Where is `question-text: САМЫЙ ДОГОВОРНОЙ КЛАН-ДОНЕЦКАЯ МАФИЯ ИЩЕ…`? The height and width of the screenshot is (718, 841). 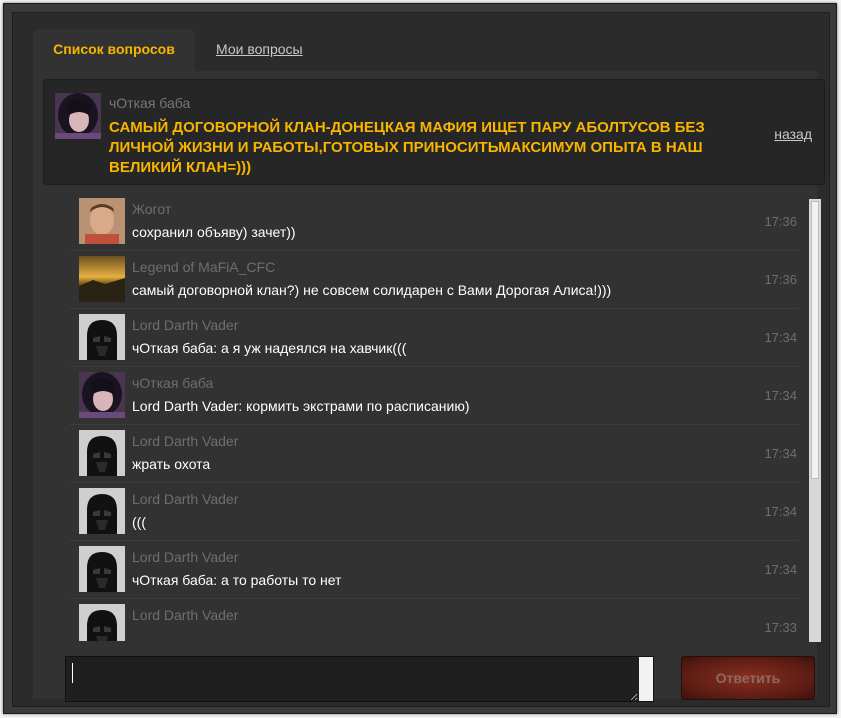 question-text: САМЫЙ ДОГОВОРНОЙ КЛАН-ДОНЕЦКАЯ МАФИЯ ИЩЕ… is located at coordinates (407, 147).